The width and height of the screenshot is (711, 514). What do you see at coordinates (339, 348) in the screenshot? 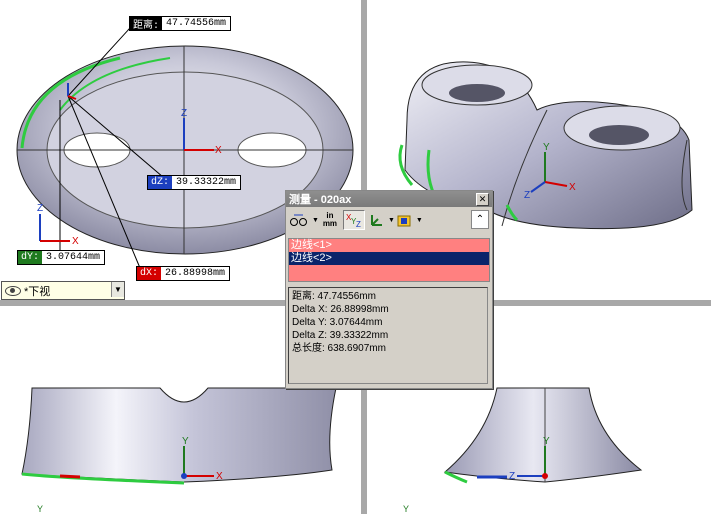
I see `result-total-length: 总长度: 638.6907mm` at bounding box center [339, 348].